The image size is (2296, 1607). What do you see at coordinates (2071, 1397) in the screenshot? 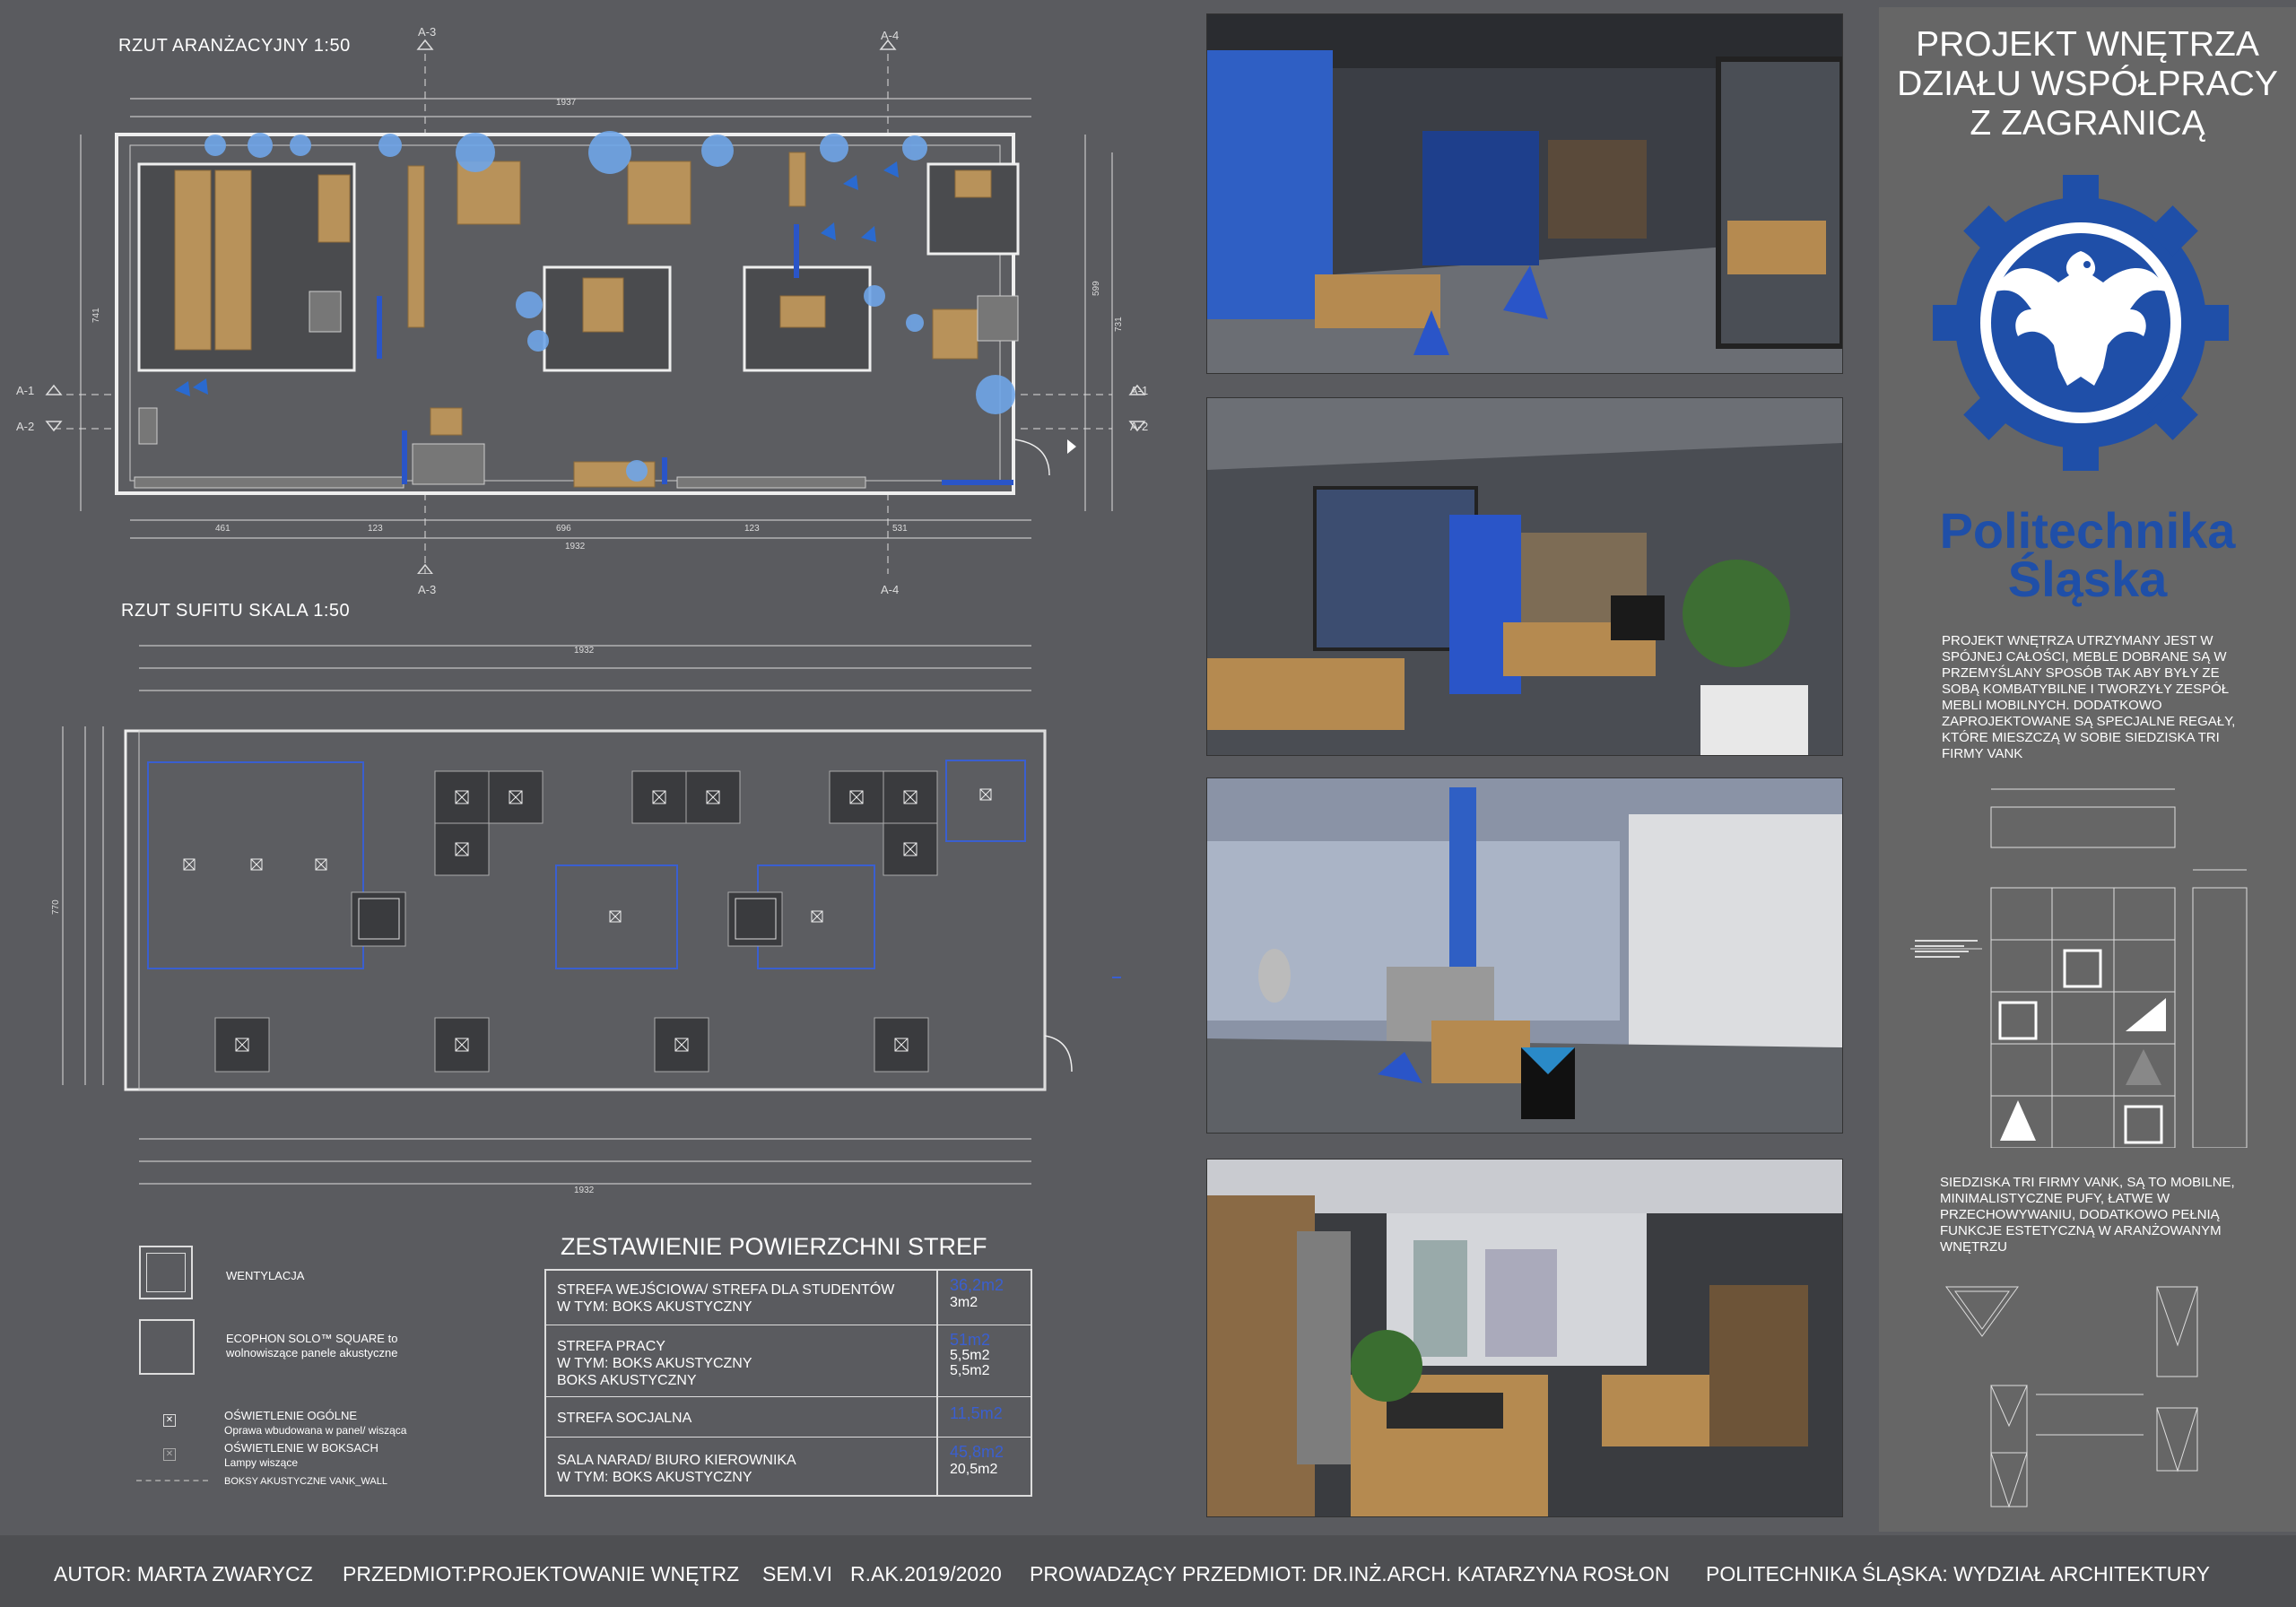
I see `pouf-drawings` at bounding box center [2071, 1397].